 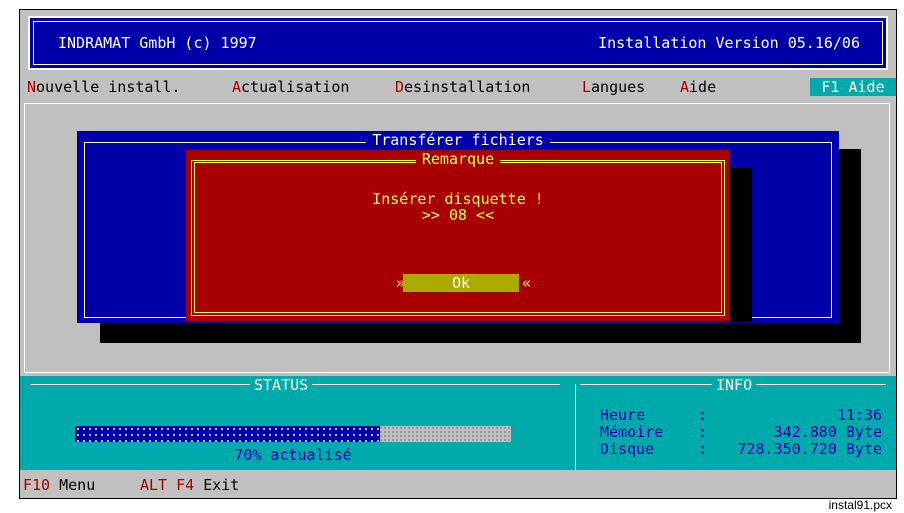 I want to click on menu-aide: Aide, so click(x=698, y=87).